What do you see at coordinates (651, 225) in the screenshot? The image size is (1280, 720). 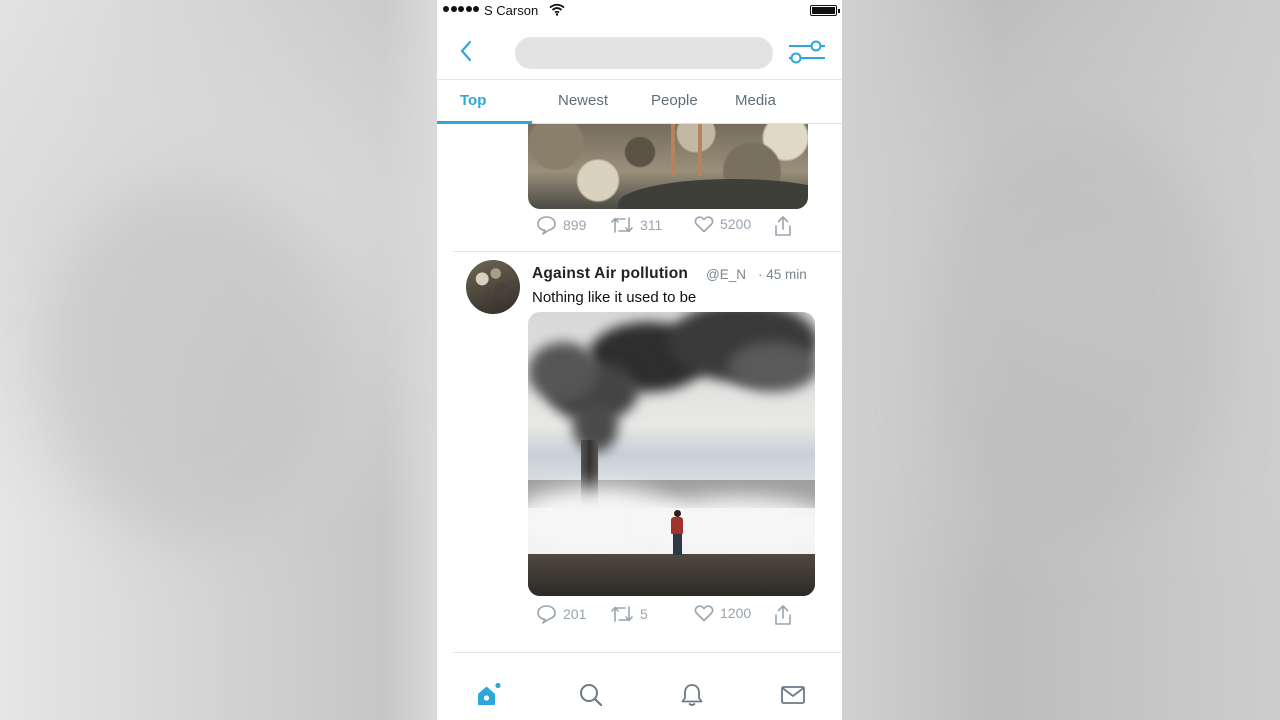 I see `retweet-count: 311` at bounding box center [651, 225].